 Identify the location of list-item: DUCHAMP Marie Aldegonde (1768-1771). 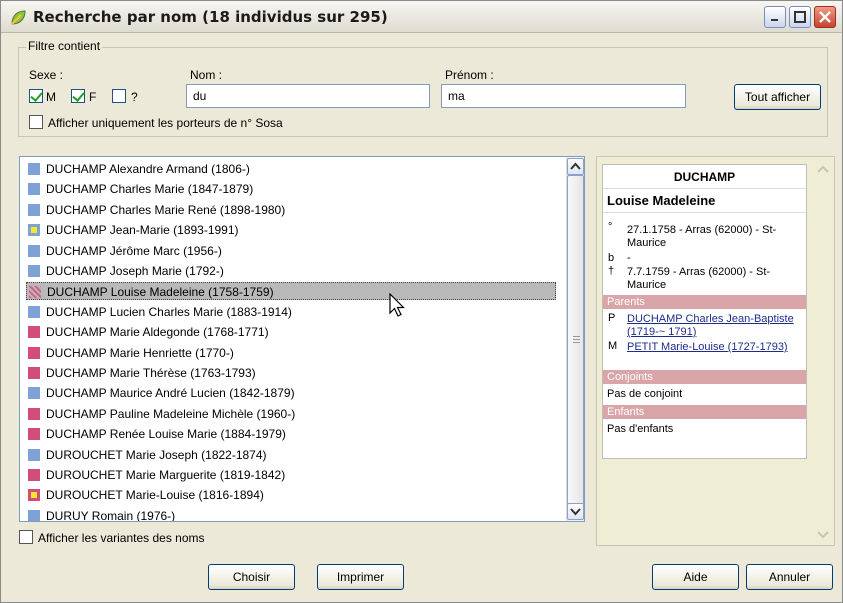
(291, 332).